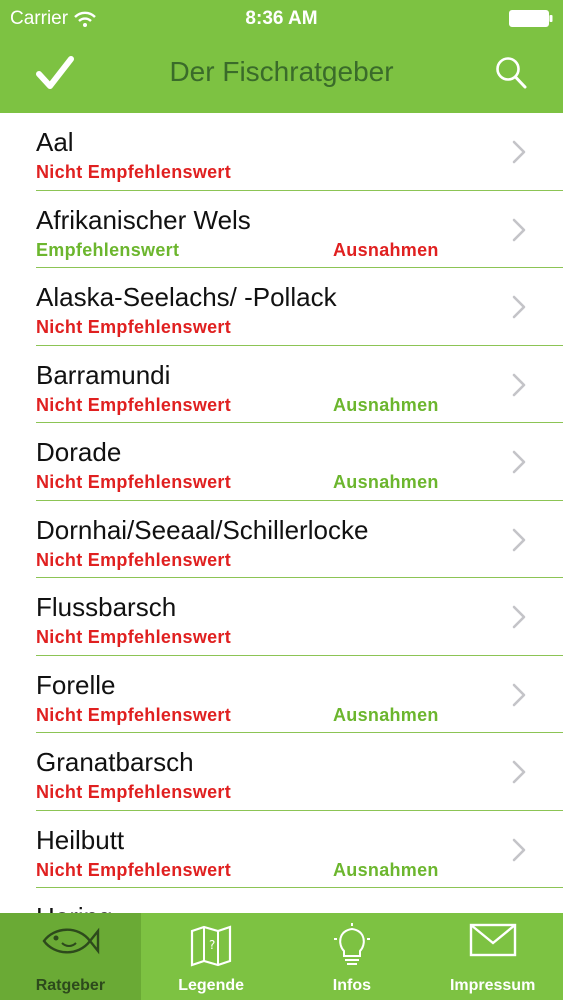 This screenshot has height=1000, width=563. Describe the element at coordinates (299, 384) in the screenshot. I see `list-item: Barramundi Nicht Empfehlenswert Ausnahmen` at that location.